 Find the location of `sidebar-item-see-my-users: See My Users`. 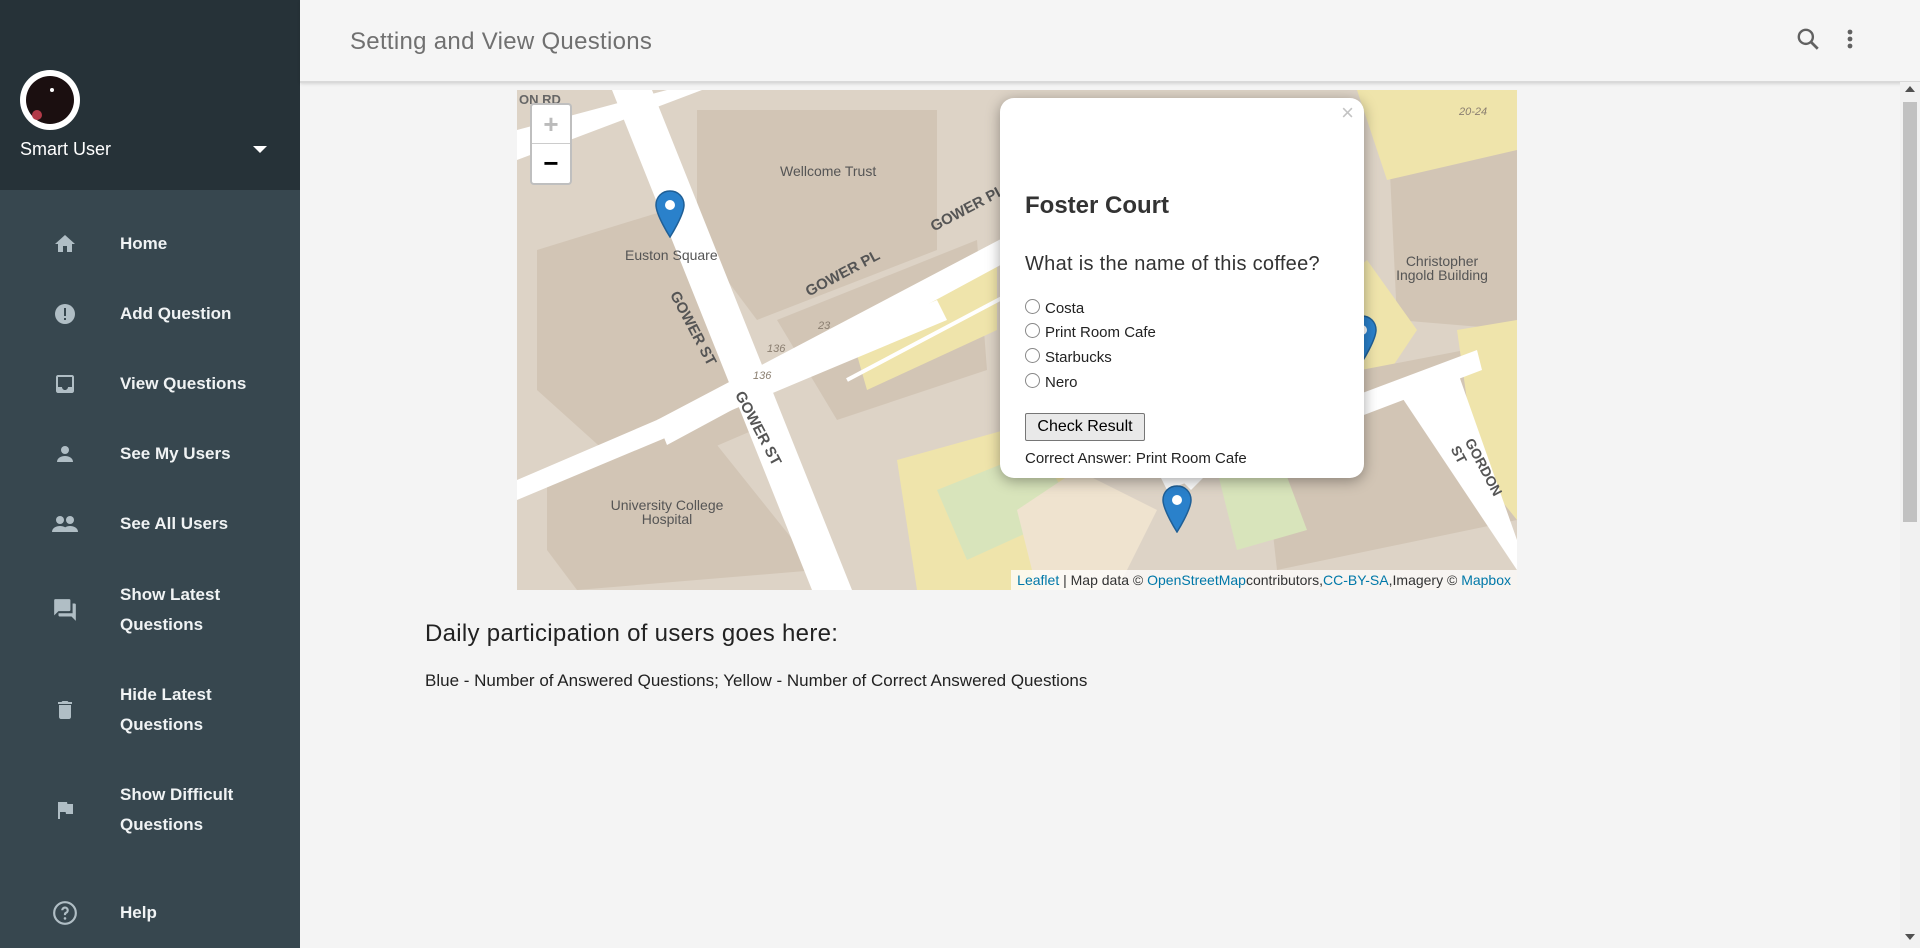

sidebar-item-see-my-users: See My Users is located at coordinates (150, 454).